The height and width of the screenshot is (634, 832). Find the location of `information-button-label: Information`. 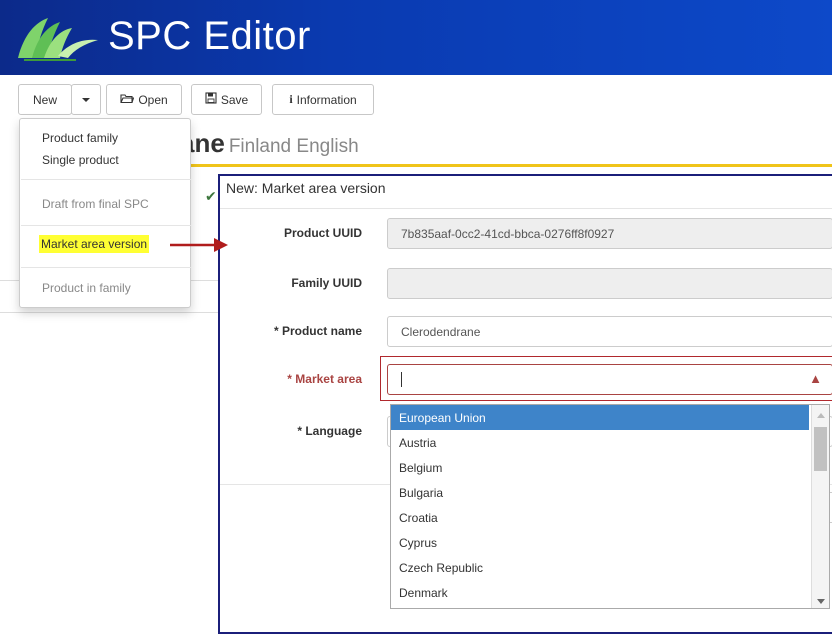

information-button-label: Information is located at coordinates (326, 99).